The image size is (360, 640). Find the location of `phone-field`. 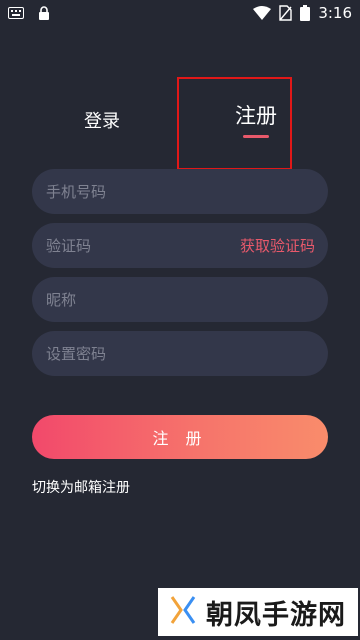

phone-field is located at coordinates (180, 191).